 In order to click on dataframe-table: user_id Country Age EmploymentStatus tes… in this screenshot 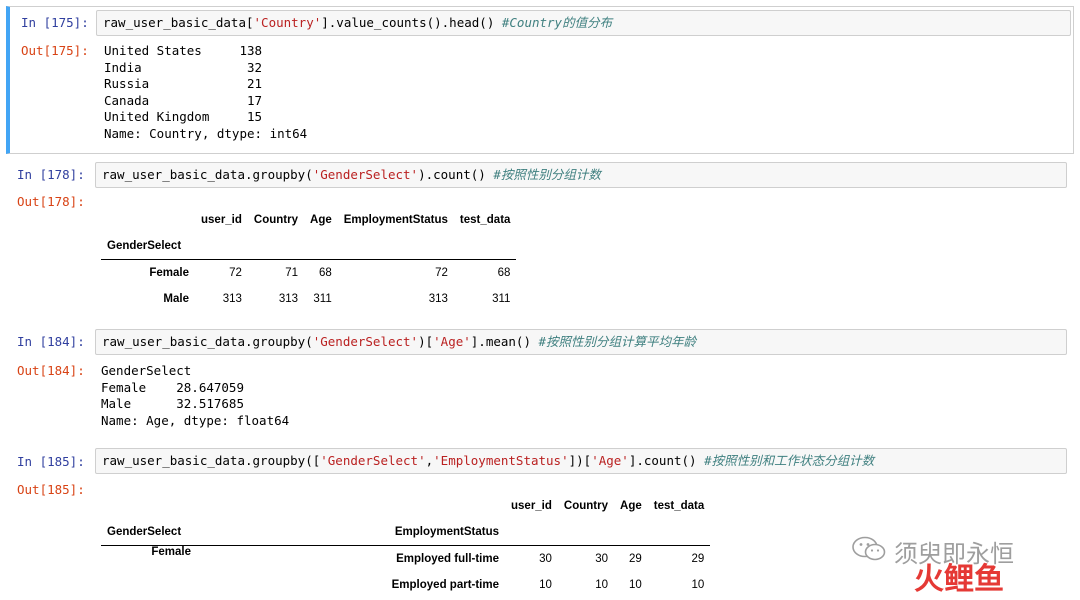, I will do `click(309, 259)`.